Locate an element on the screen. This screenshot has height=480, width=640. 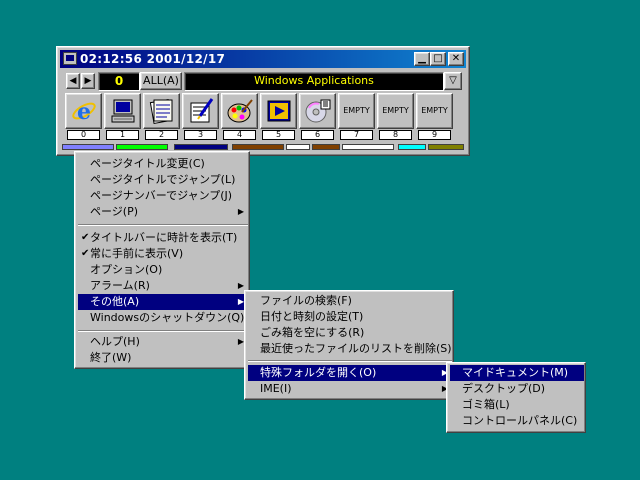
minimize-button: ▁ is located at coordinates (422, 59).